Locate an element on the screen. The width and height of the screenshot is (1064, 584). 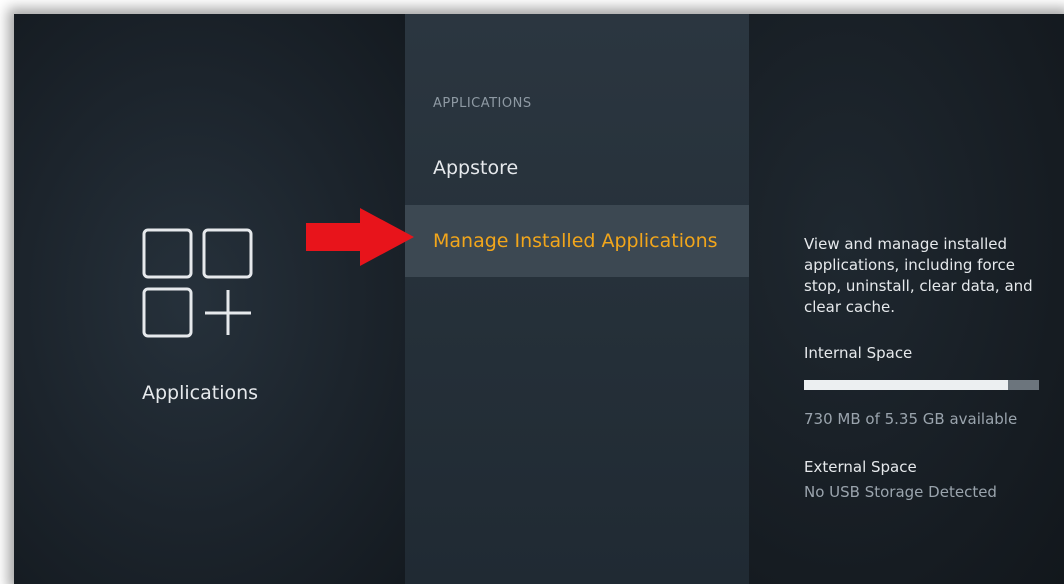
internal-space-bar is located at coordinates (921, 385).